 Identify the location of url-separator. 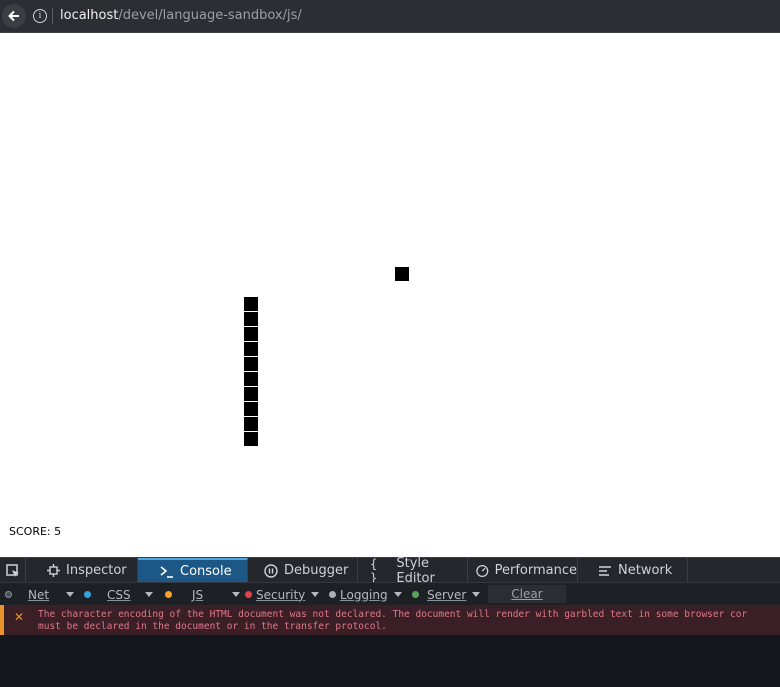
(52, 16).